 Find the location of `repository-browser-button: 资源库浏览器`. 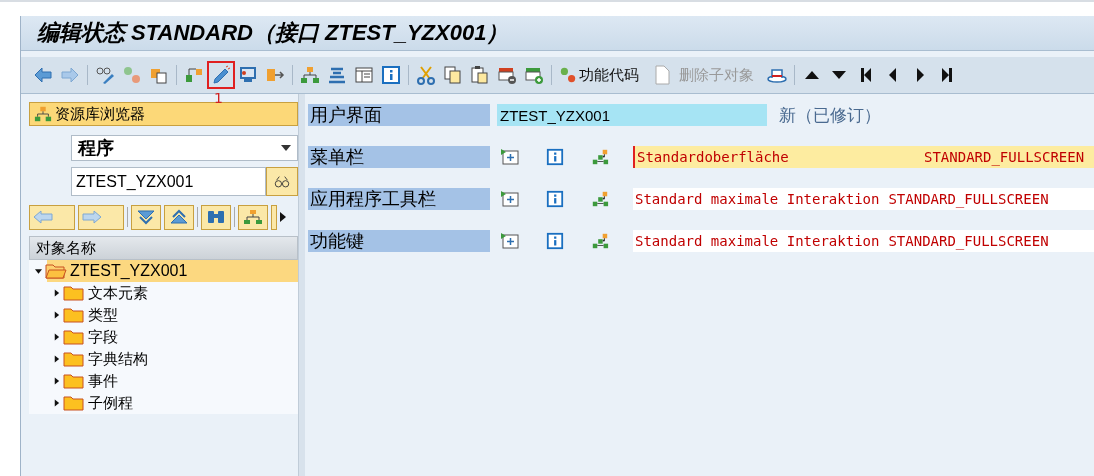

repository-browser-button: 资源库浏览器 is located at coordinates (163, 114).